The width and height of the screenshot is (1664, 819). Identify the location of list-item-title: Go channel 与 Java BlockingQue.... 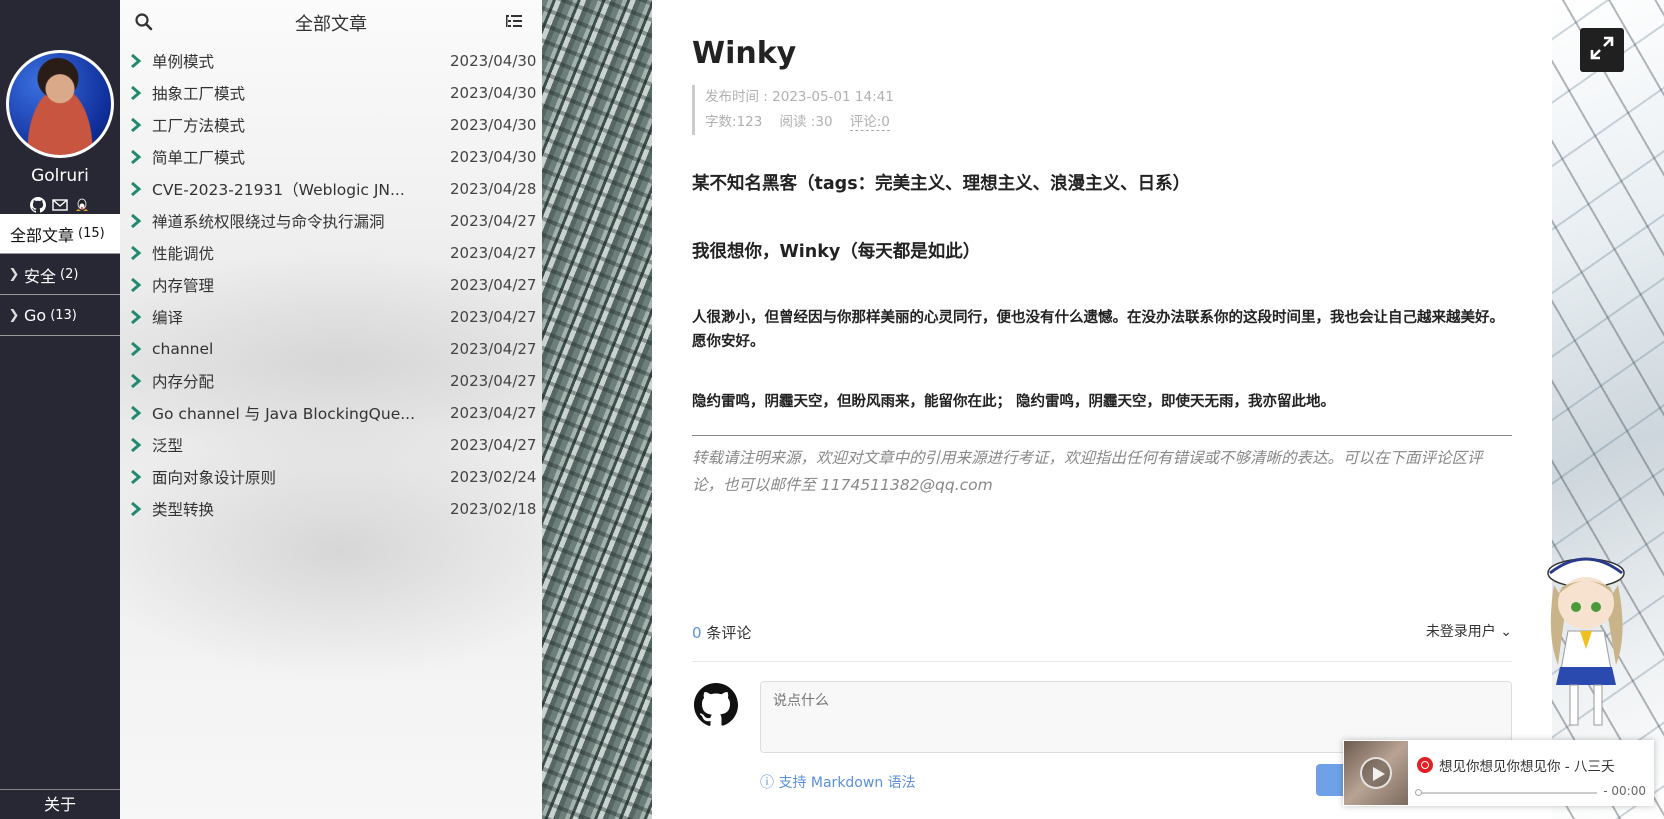
(284, 414).